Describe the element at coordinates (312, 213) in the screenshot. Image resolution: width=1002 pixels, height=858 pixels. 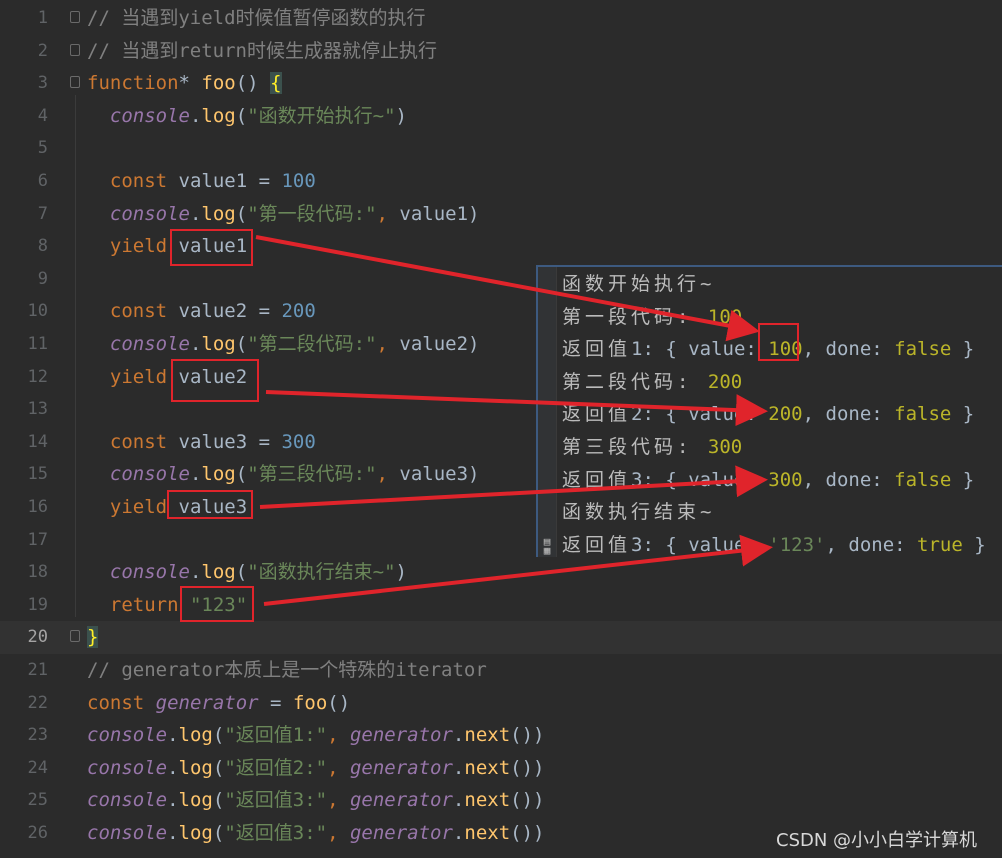
I see `code-token: "第一段代码:"` at that location.